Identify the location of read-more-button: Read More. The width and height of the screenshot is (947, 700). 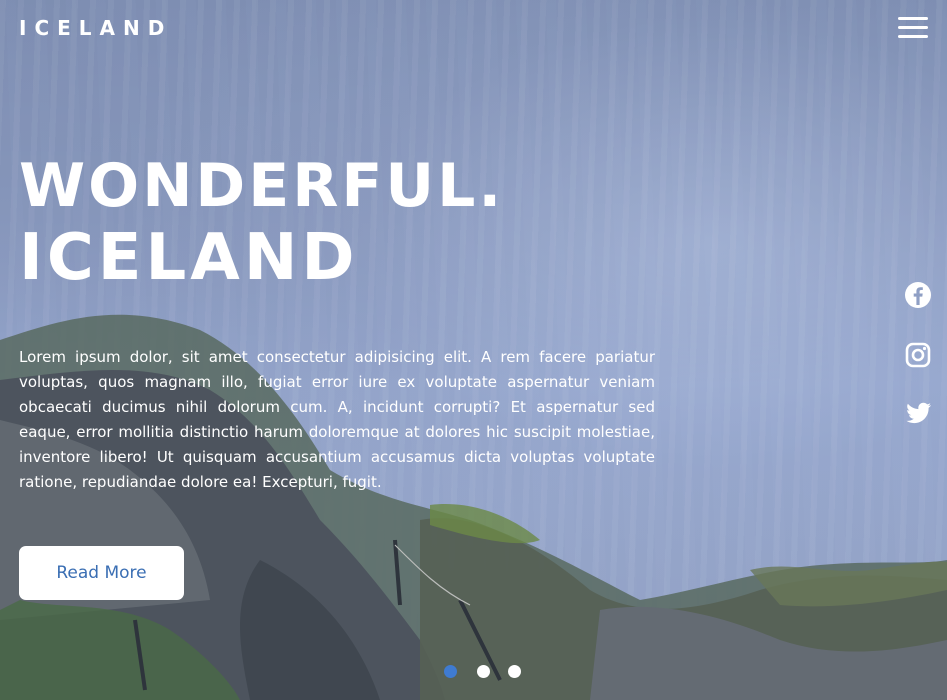
(101, 573).